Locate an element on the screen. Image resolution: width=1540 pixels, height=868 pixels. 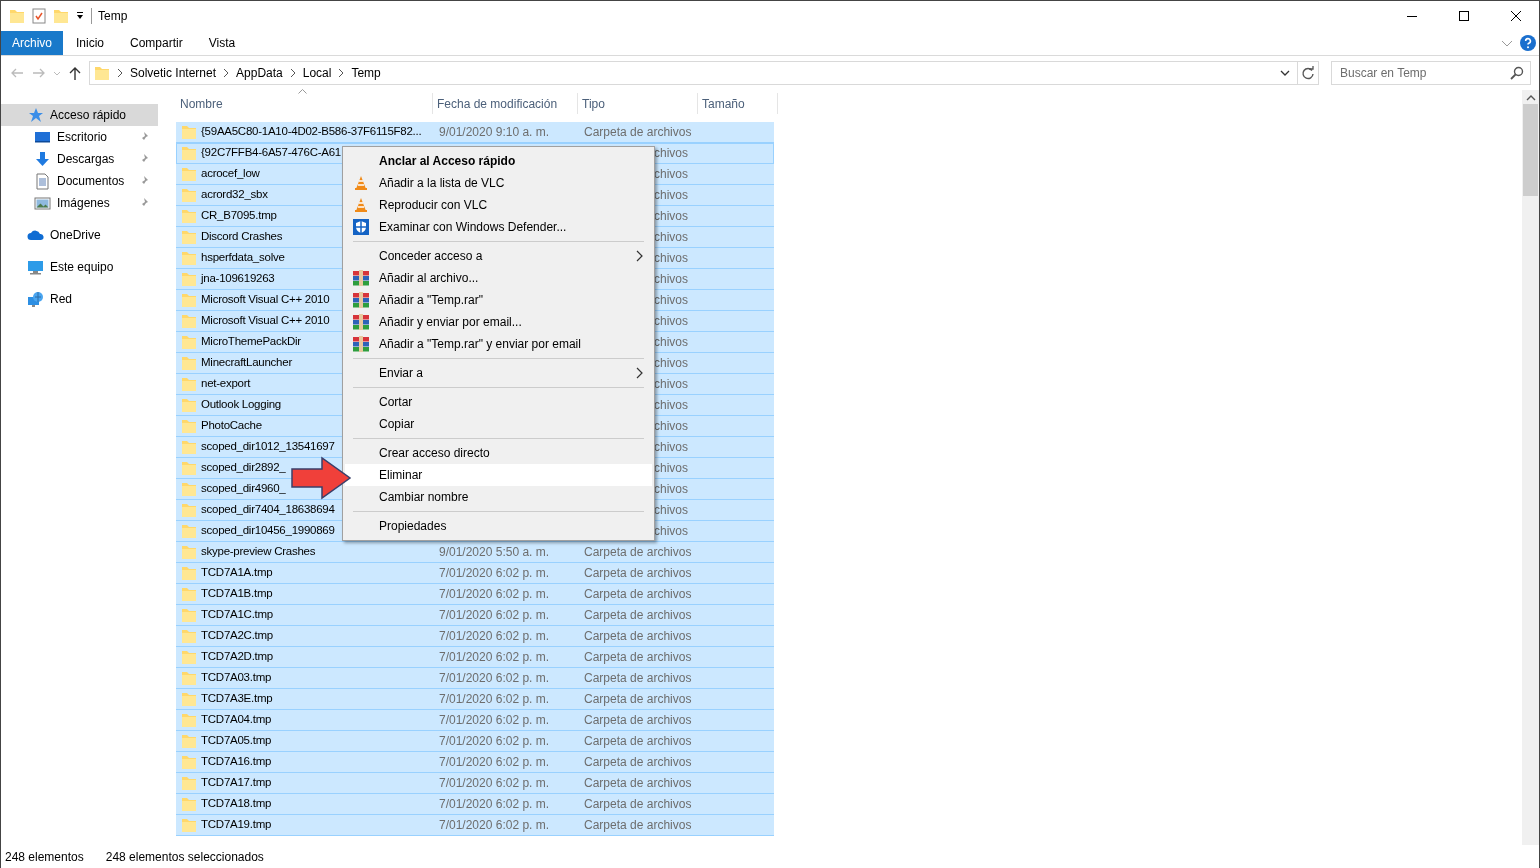
file-name: scoped_dir4960_ is located at coordinates (243, 489).